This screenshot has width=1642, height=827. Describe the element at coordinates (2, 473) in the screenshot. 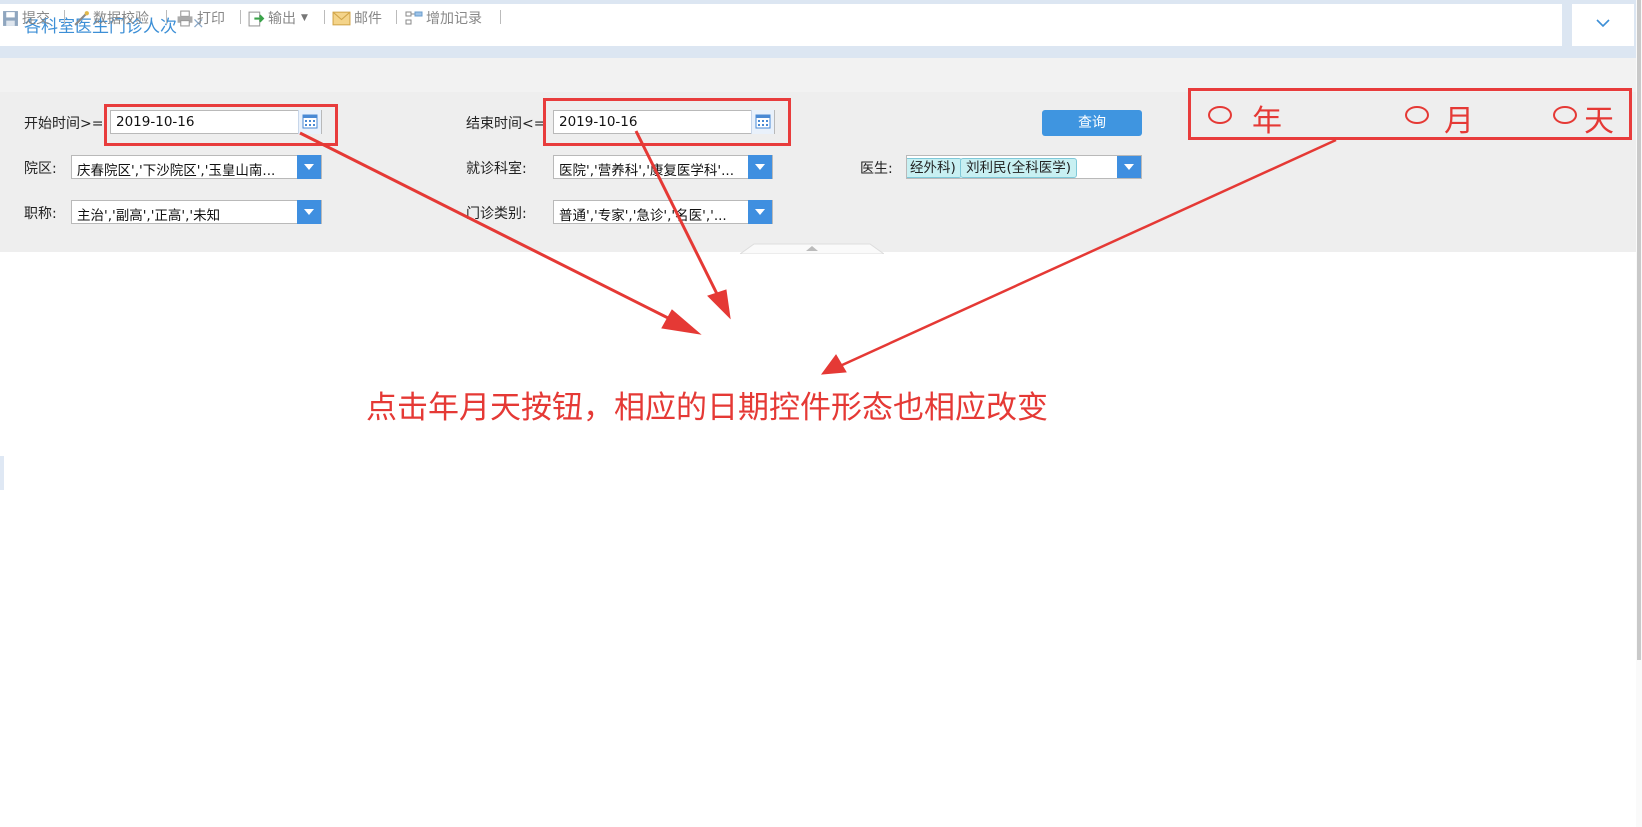

I see `left-panel-handle` at that location.